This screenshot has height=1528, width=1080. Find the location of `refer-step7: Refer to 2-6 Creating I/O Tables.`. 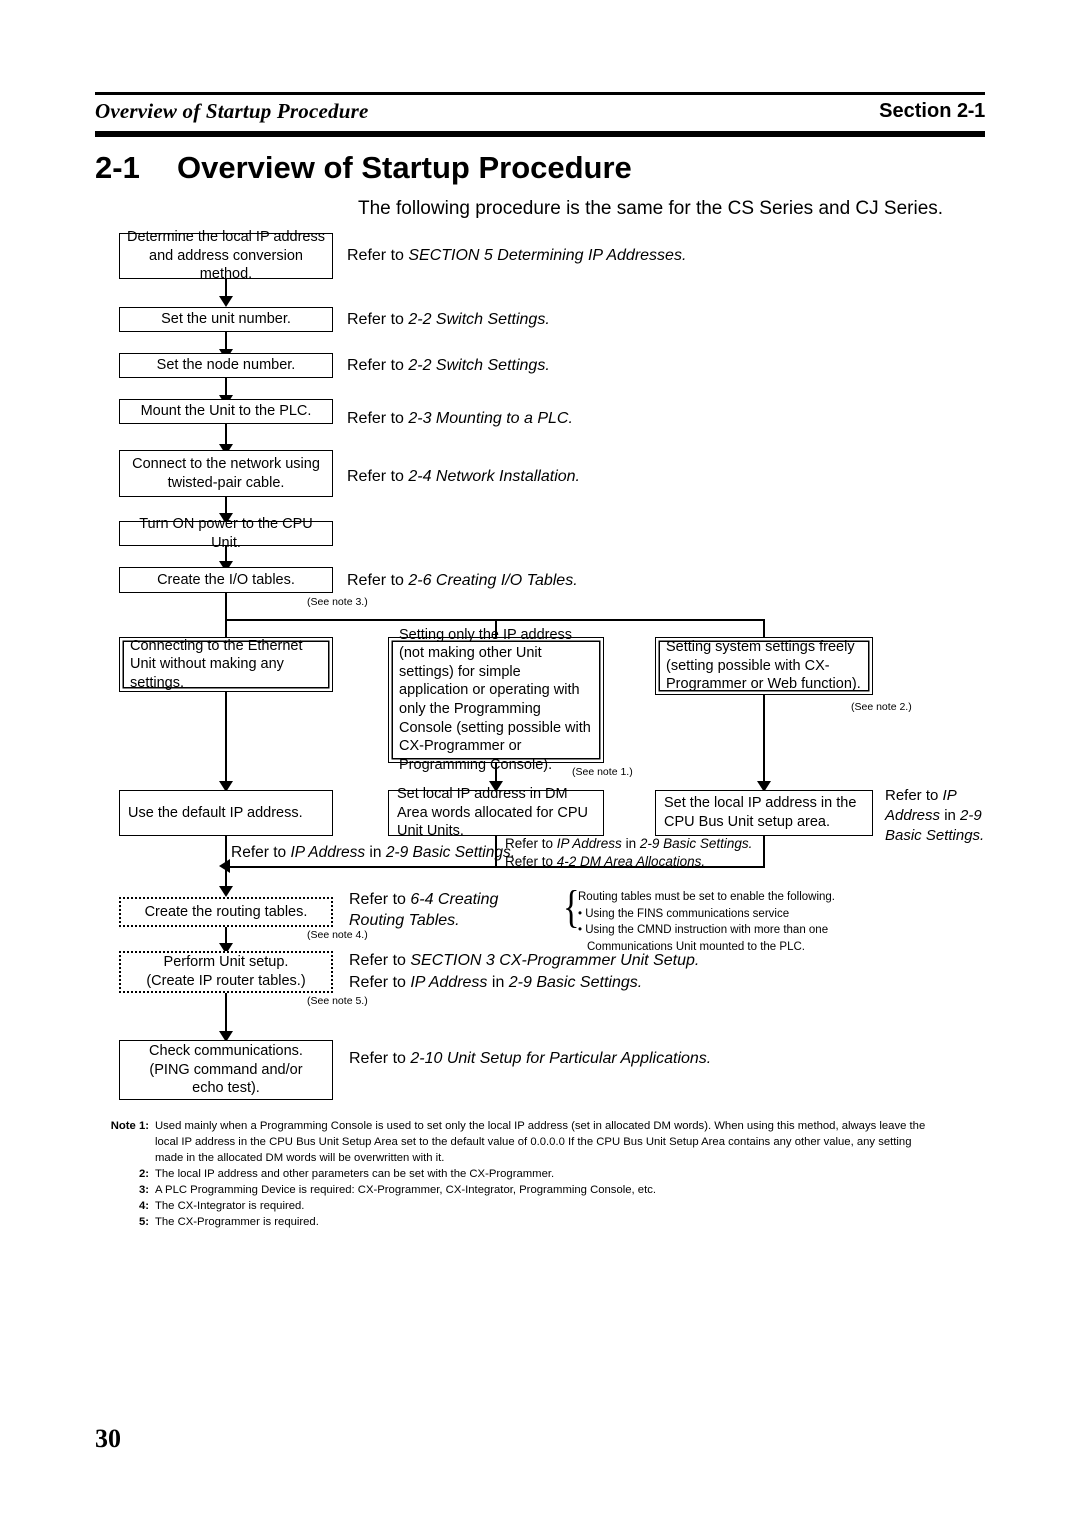

refer-step7: Refer to 2-6 Creating I/O Tables. is located at coordinates (462, 580).